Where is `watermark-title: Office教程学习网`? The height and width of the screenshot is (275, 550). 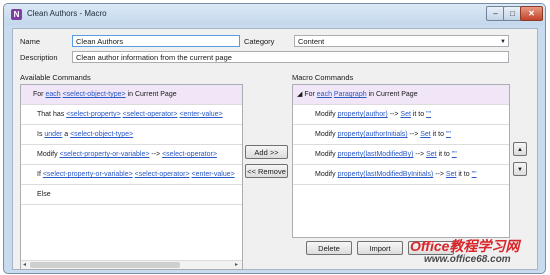 watermark-title: Office教程学习网 is located at coordinates (465, 246).